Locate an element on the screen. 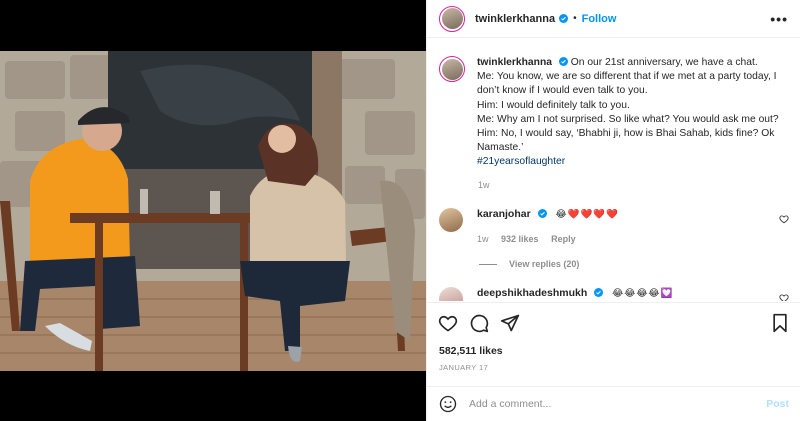  comment-likes: 932 likes is located at coordinates (520, 239).